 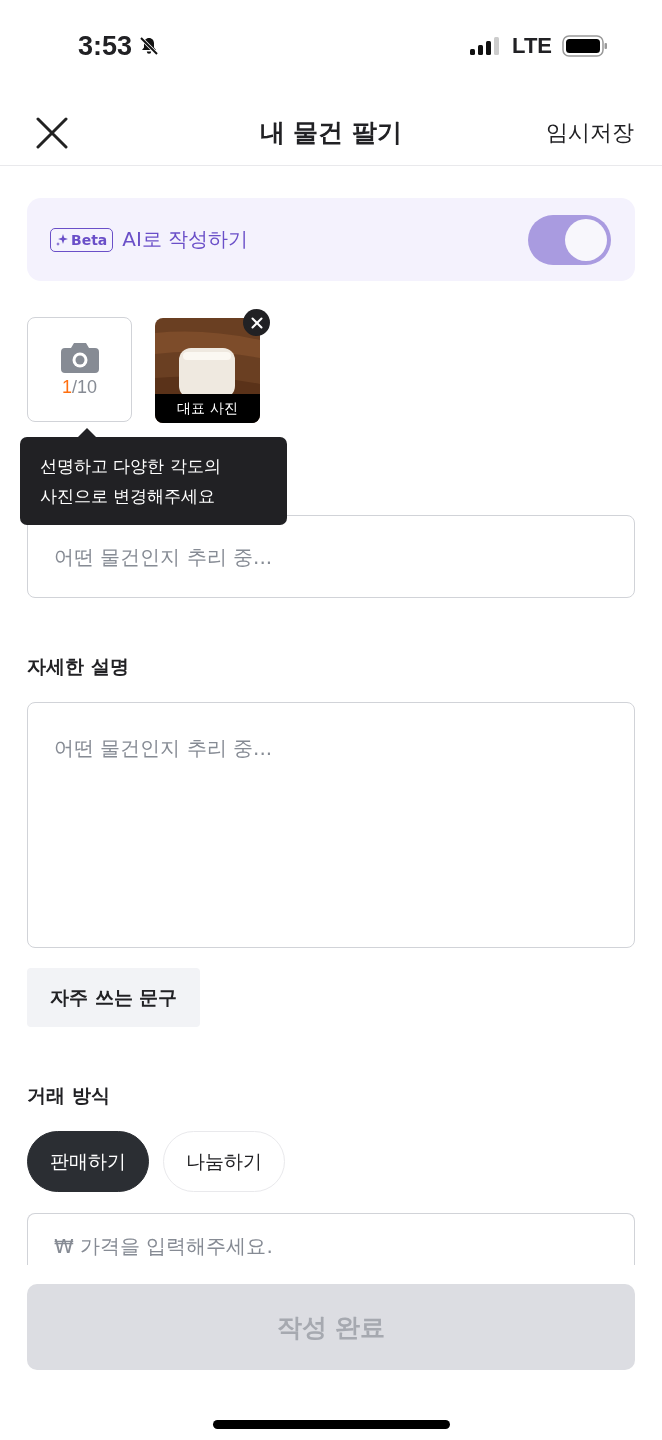 What do you see at coordinates (82, 239) in the screenshot?
I see `beta-badge: Beta` at bounding box center [82, 239].